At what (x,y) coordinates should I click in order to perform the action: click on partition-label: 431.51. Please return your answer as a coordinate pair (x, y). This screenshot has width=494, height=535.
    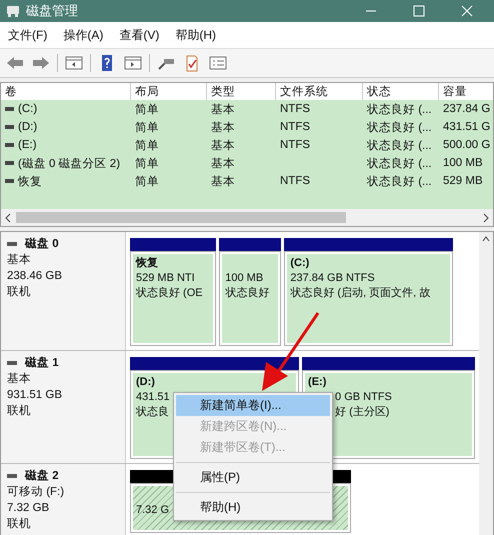
    Looking at the image, I should click on (153, 397).